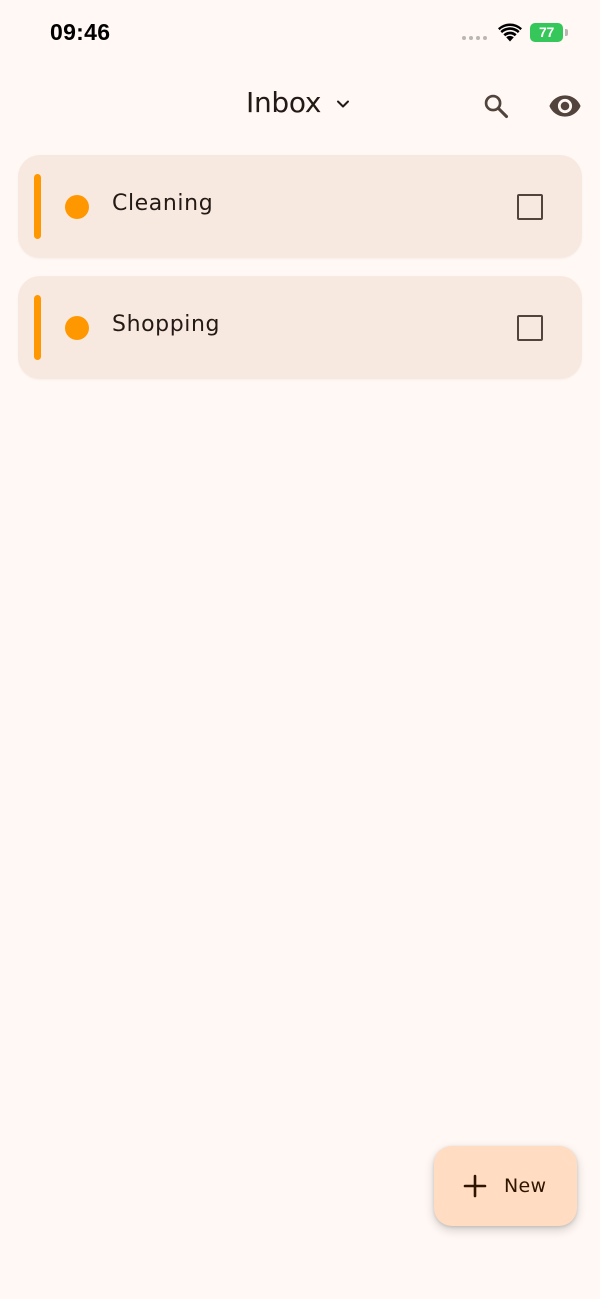  I want to click on new-button-label: New, so click(525, 1186).